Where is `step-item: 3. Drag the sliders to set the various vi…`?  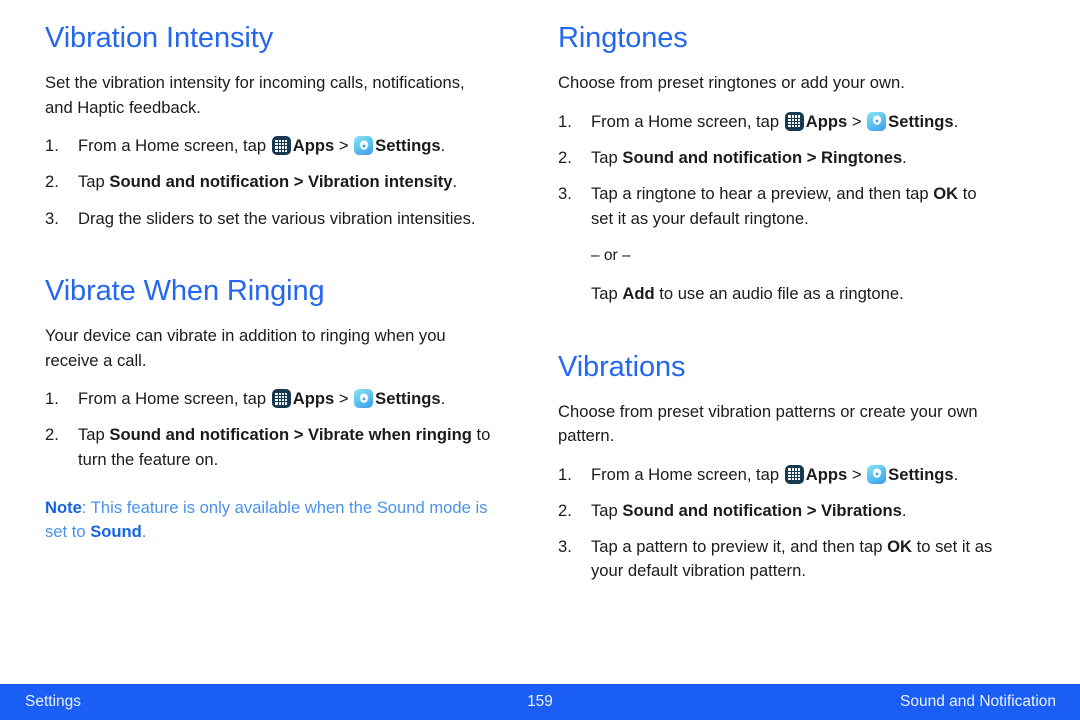
step-item: 3. Drag the sliders to set the various vi… is located at coordinates (268, 219).